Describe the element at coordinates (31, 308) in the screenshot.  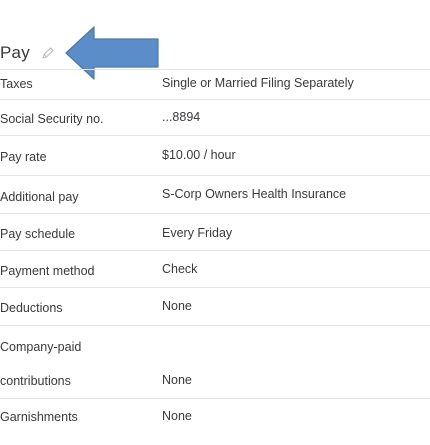
I see `row-label: Deductions` at that location.